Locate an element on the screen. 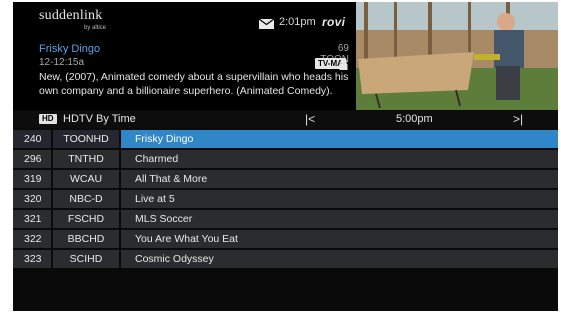 This screenshot has width=561, height=313. program-cell: Frisky Dingo is located at coordinates (339, 139).